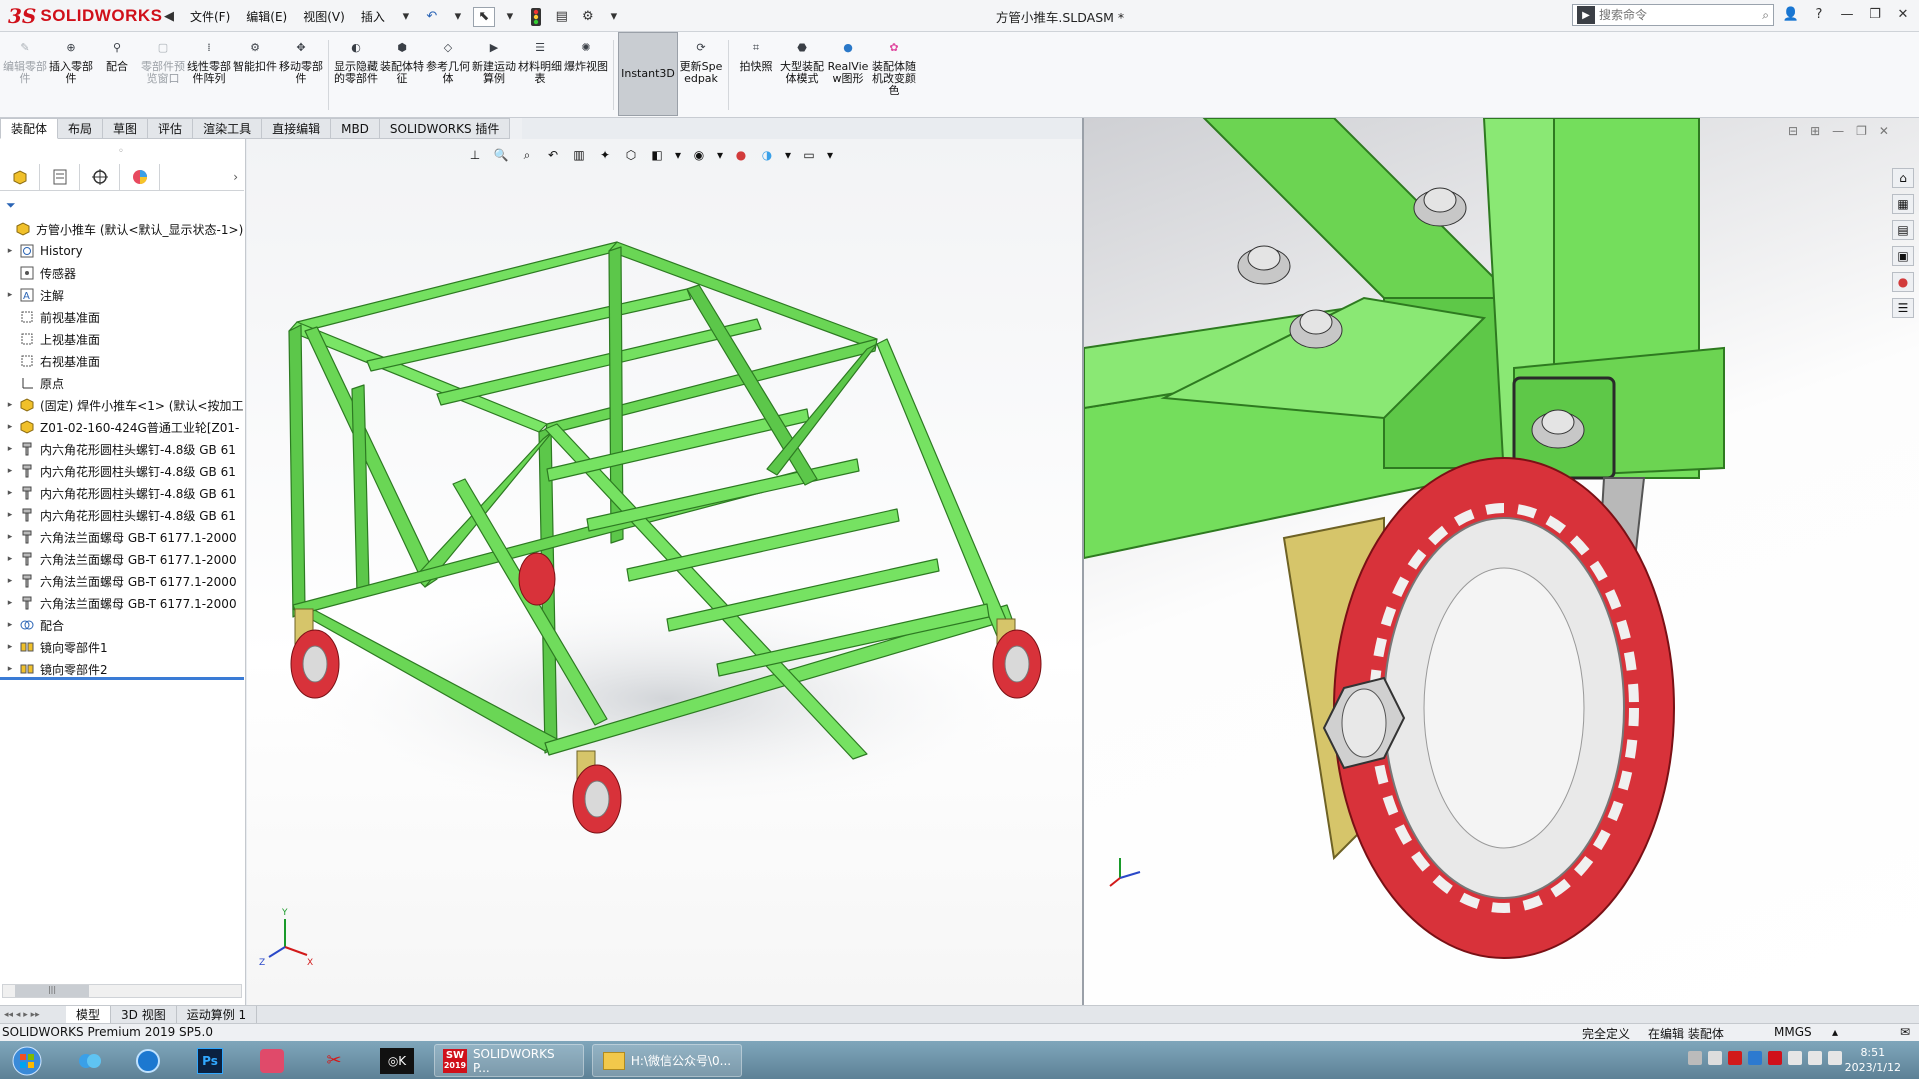 This screenshot has width=1919, height=1079. What do you see at coordinates (122, 361) in the screenshot?
I see `tree-item: 右视基准面` at bounding box center [122, 361].